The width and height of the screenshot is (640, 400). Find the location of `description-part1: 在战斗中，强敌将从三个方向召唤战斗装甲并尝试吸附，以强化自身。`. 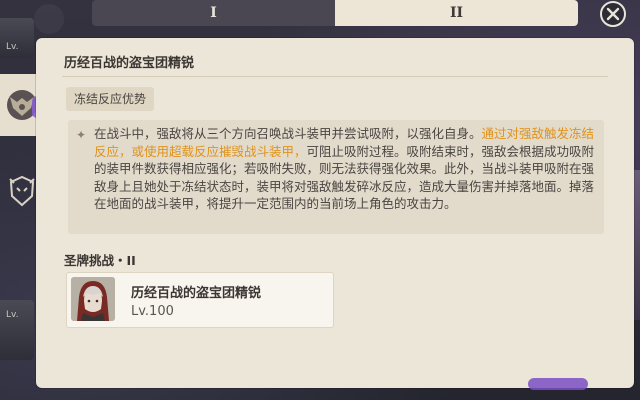

description-part1: 在战斗中，强敌将从三个方向召唤战斗装甲并尝试吸附，以强化自身。 is located at coordinates (288, 133).